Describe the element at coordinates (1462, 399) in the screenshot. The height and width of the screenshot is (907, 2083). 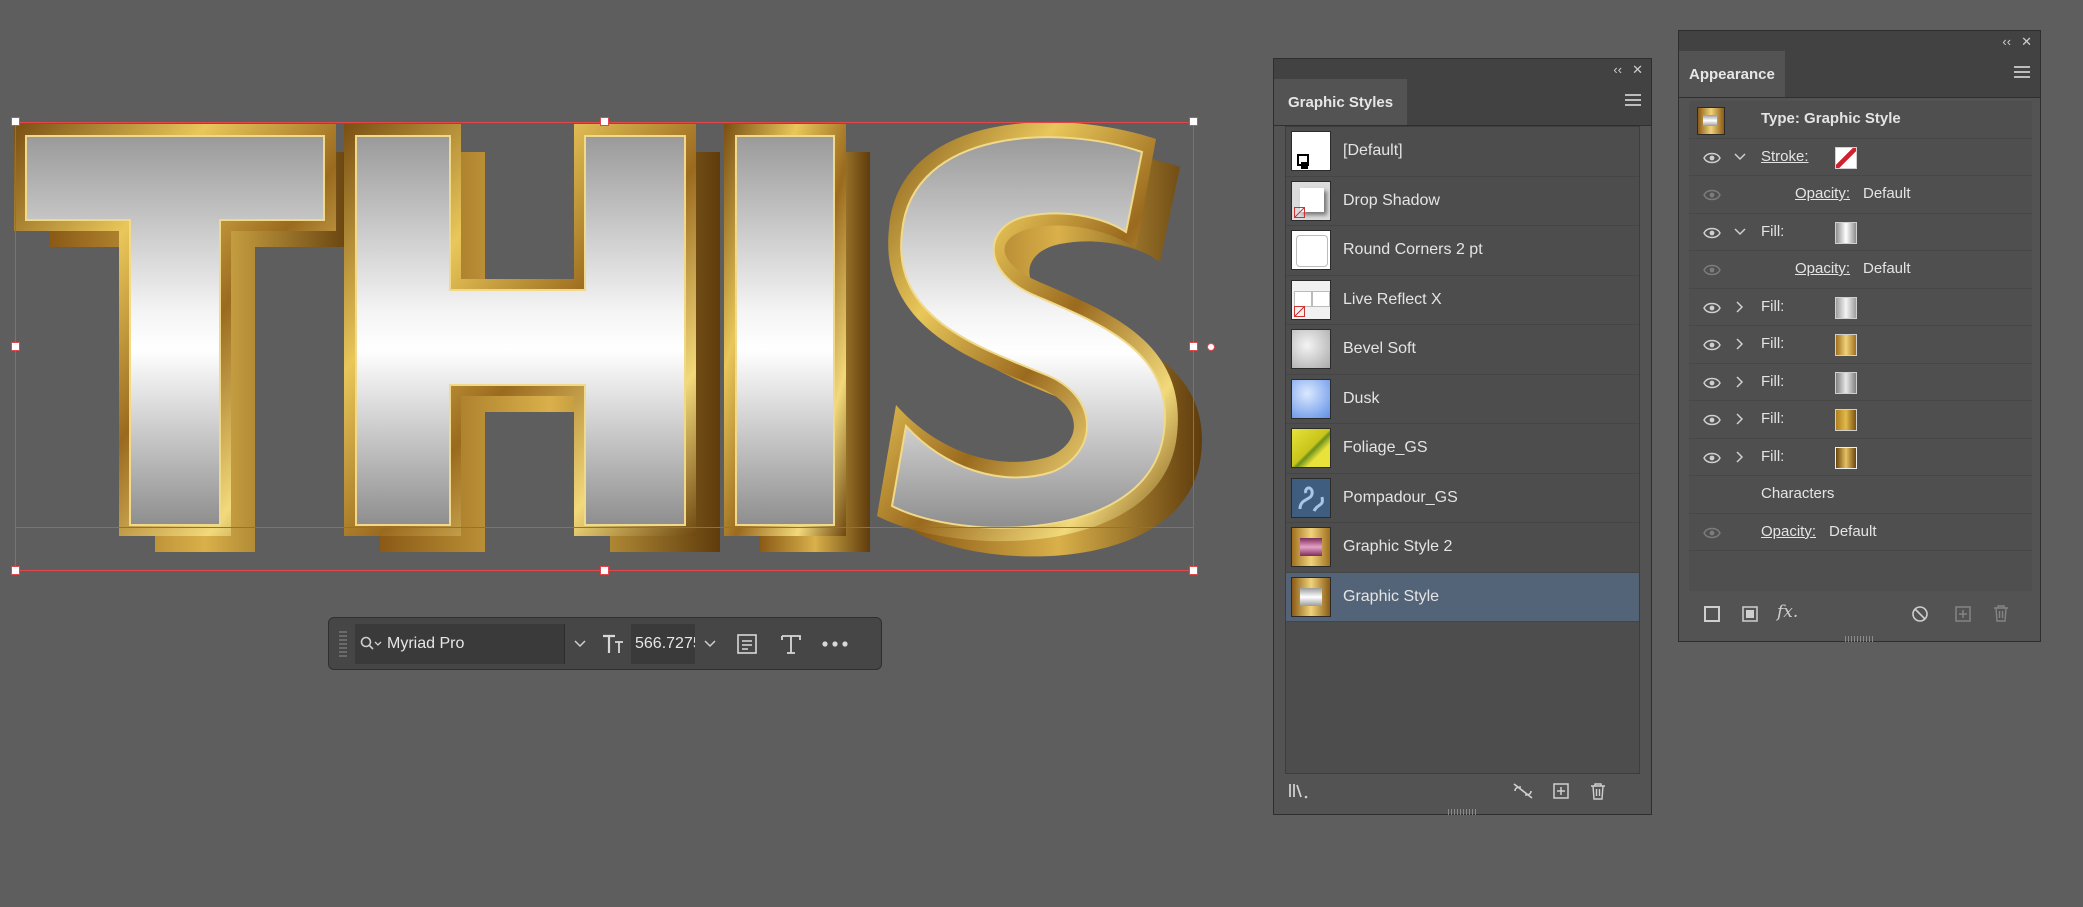
I see `list-item: Dusk` at that location.